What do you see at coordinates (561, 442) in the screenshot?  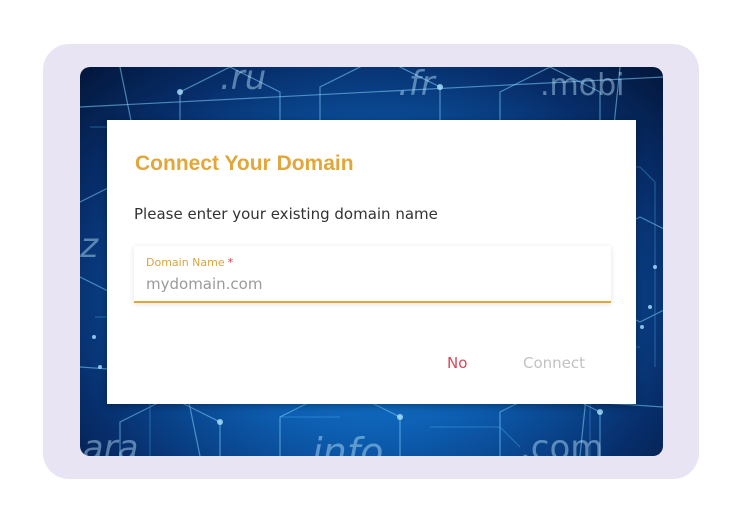 I see `tld-label: .com` at bounding box center [561, 442].